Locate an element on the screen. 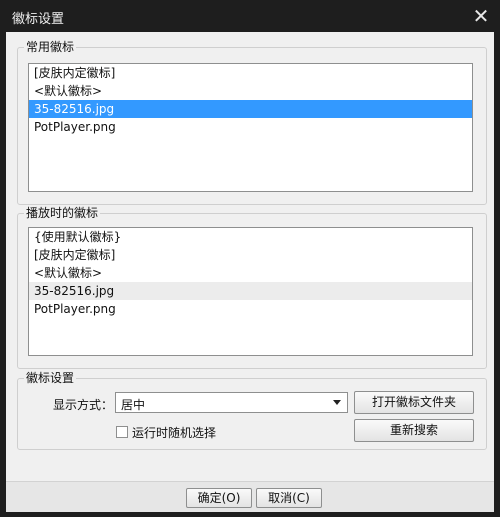  ok-button: 确定(O) is located at coordinates (219, 498).